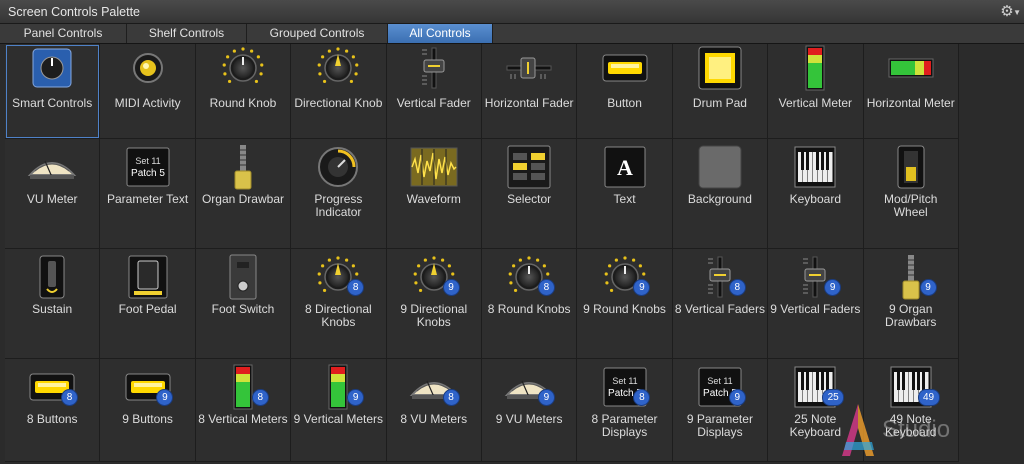  What do you see at coordinates (338, 205) in the screenshot?
I see `control-label: Progress Indicator` at bounding box center [338, 205].